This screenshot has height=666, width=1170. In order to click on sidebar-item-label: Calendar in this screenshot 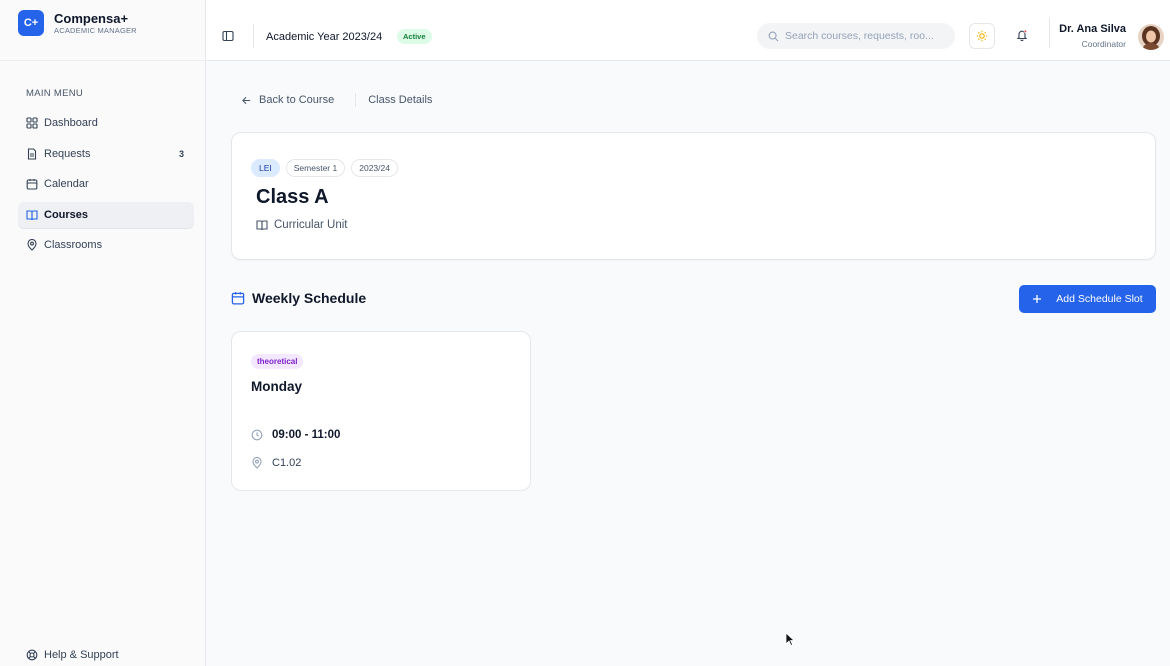, I will do `click(66, 184)`.